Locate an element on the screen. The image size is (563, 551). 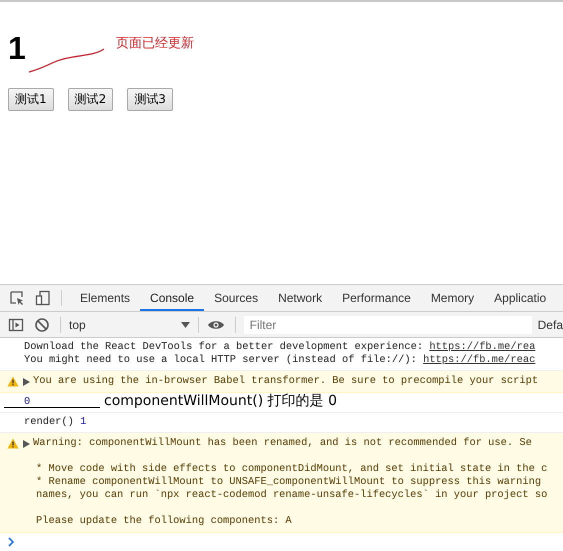
inspect-icon is located at coordinates (17, 298).